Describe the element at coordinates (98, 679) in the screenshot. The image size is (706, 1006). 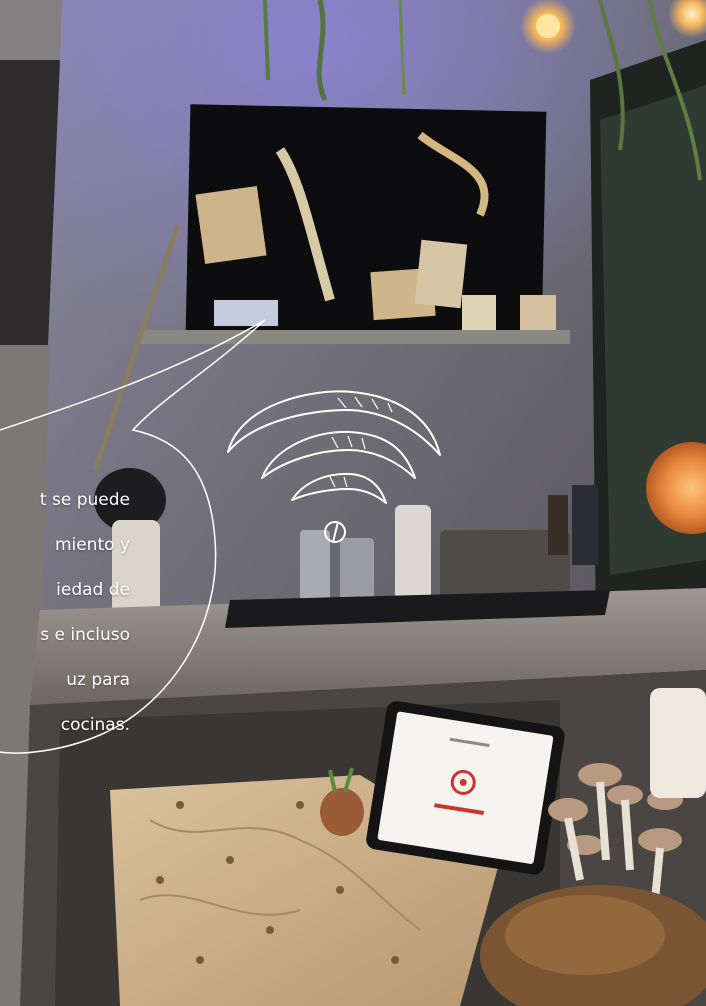
I see `callout-line: uz para` at that location.